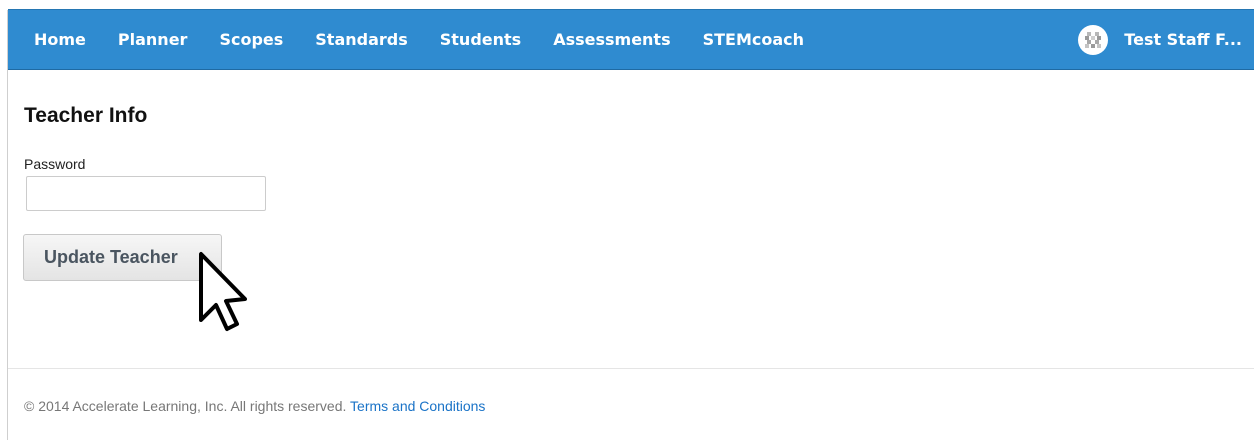 This screenshot has width=1254, height=440. Describe the element at coordinates (153, 39) in the screenshot. I see `nav-item-planner: Planner` at that location.